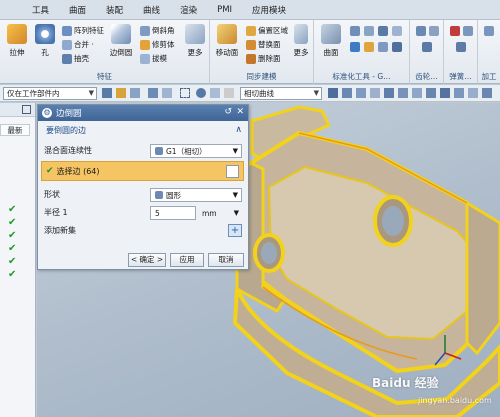  I want to click on cancel-button: 取消, so click(226, 260).